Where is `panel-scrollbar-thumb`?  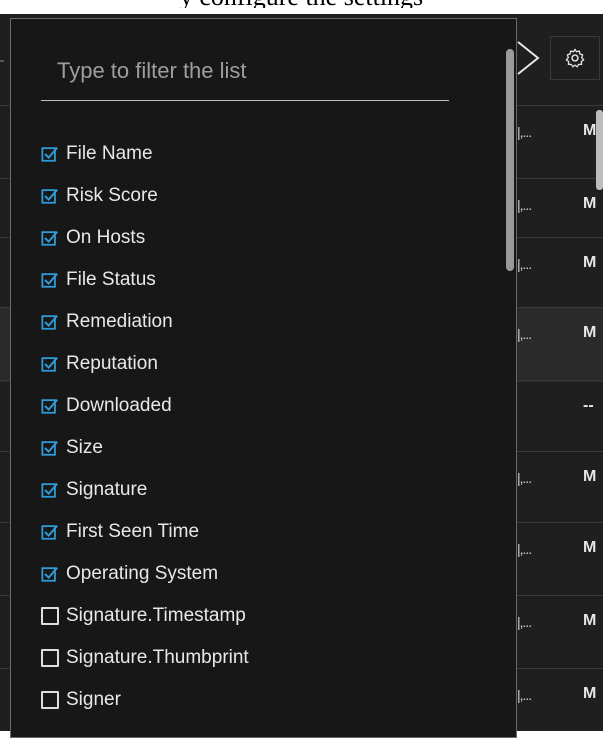 panel-scrollbar-thumb is located at coordinates (510, 160).